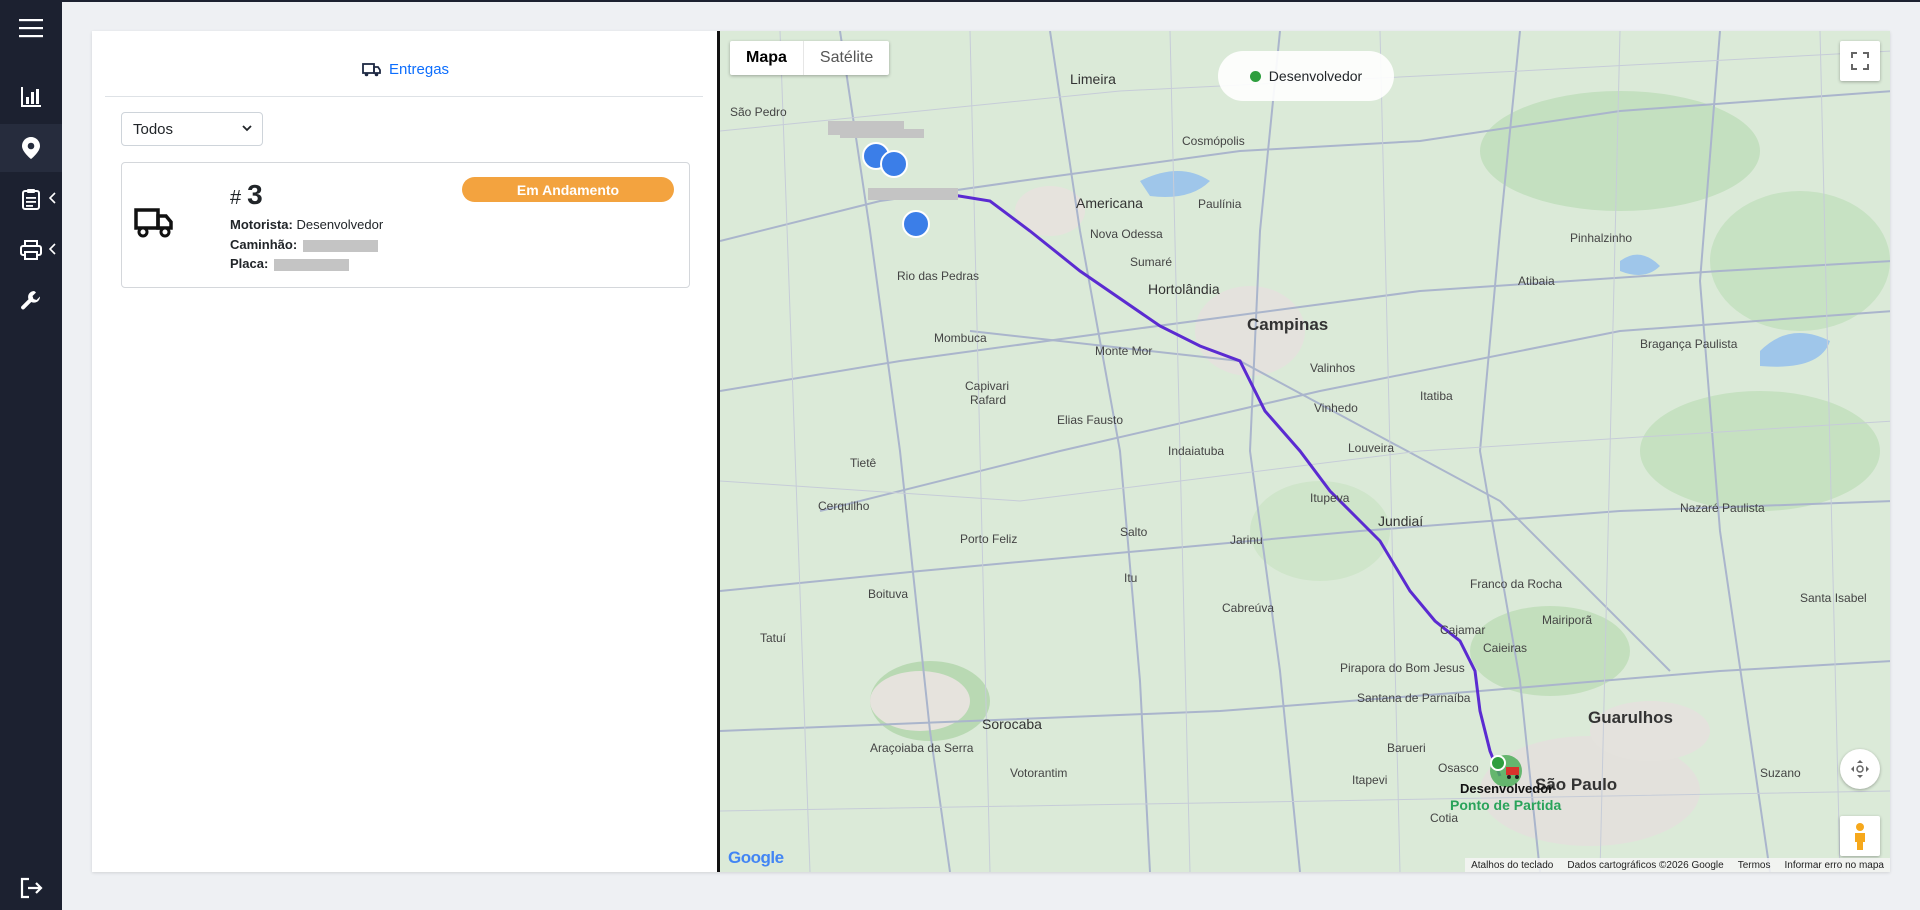 The width and height of the screenshot is (1920, 910). Describe the element at coordinates (404, 96) in the screenshot. I see `tab-divider` at that location.